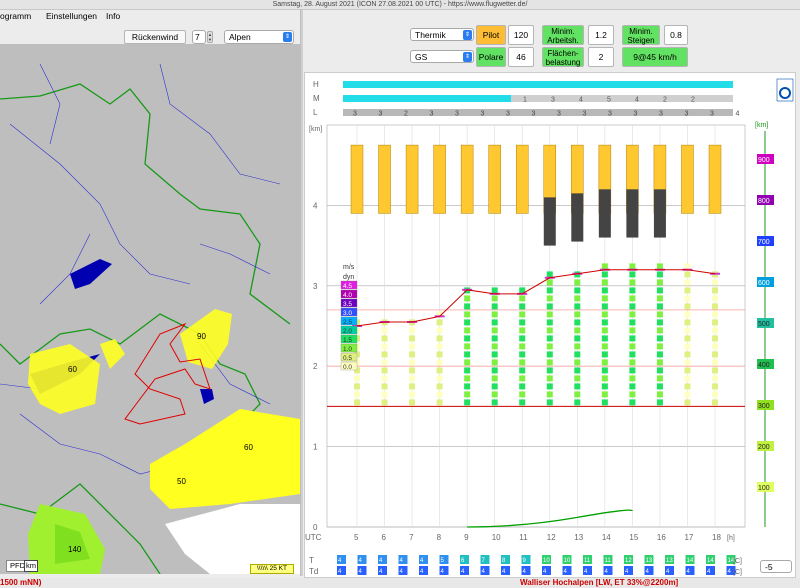 The width and height of the screenshot is (800, 588). What do you see at coordinates (113, 16) in the screenshot?
I see `menu-item-info: Info` at bounding box center [113, 16].